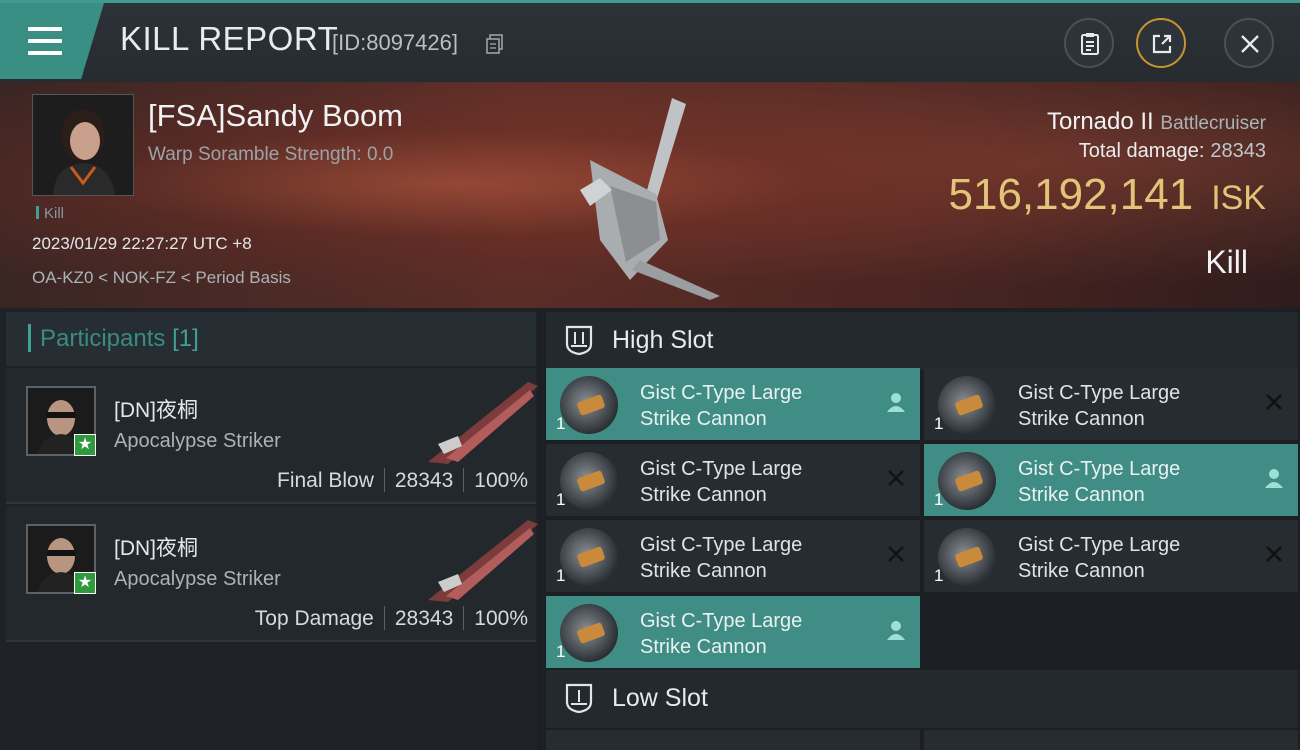 The height and width of the screenshot is (750, 1300). Describe the element at coordinates (1226, 262) in the screenshot. I see `kill-result: Kill` at that location.